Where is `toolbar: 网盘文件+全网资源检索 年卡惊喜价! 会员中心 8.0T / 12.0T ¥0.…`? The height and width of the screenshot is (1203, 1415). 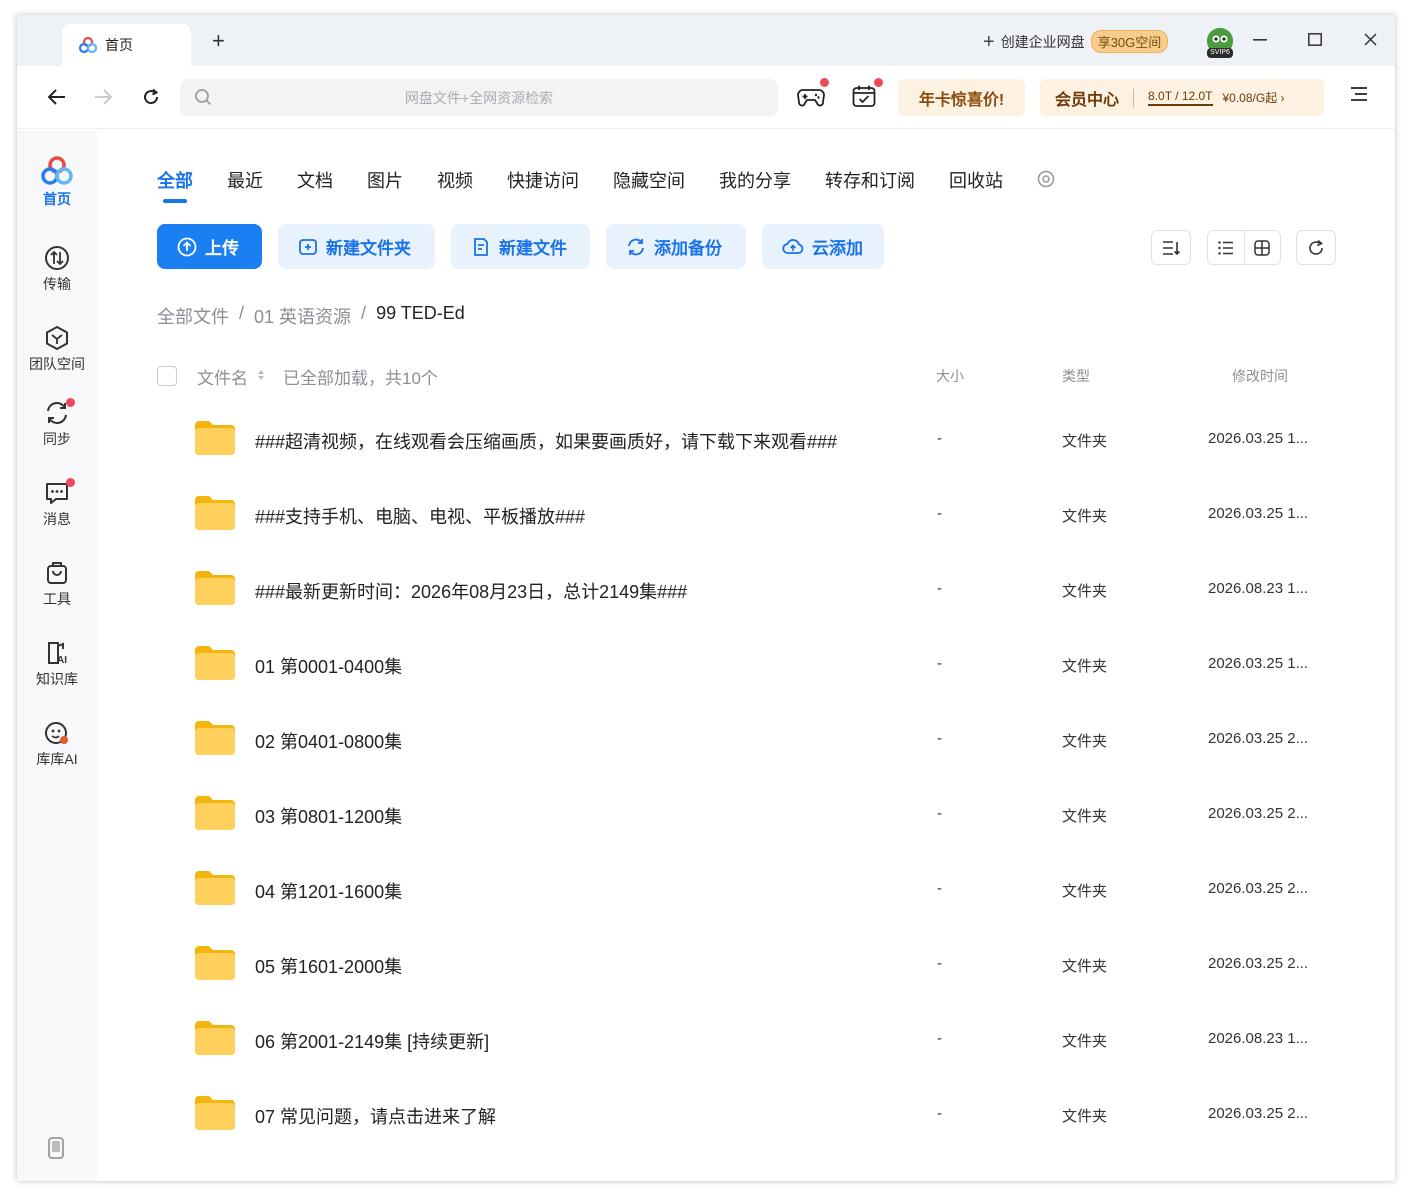 toolbar: 网盘文件+全网资源检索 年卡惊喜价! 会员中心 8.0T / 12.0T ¥0.… is located at coordinates (706, 97).